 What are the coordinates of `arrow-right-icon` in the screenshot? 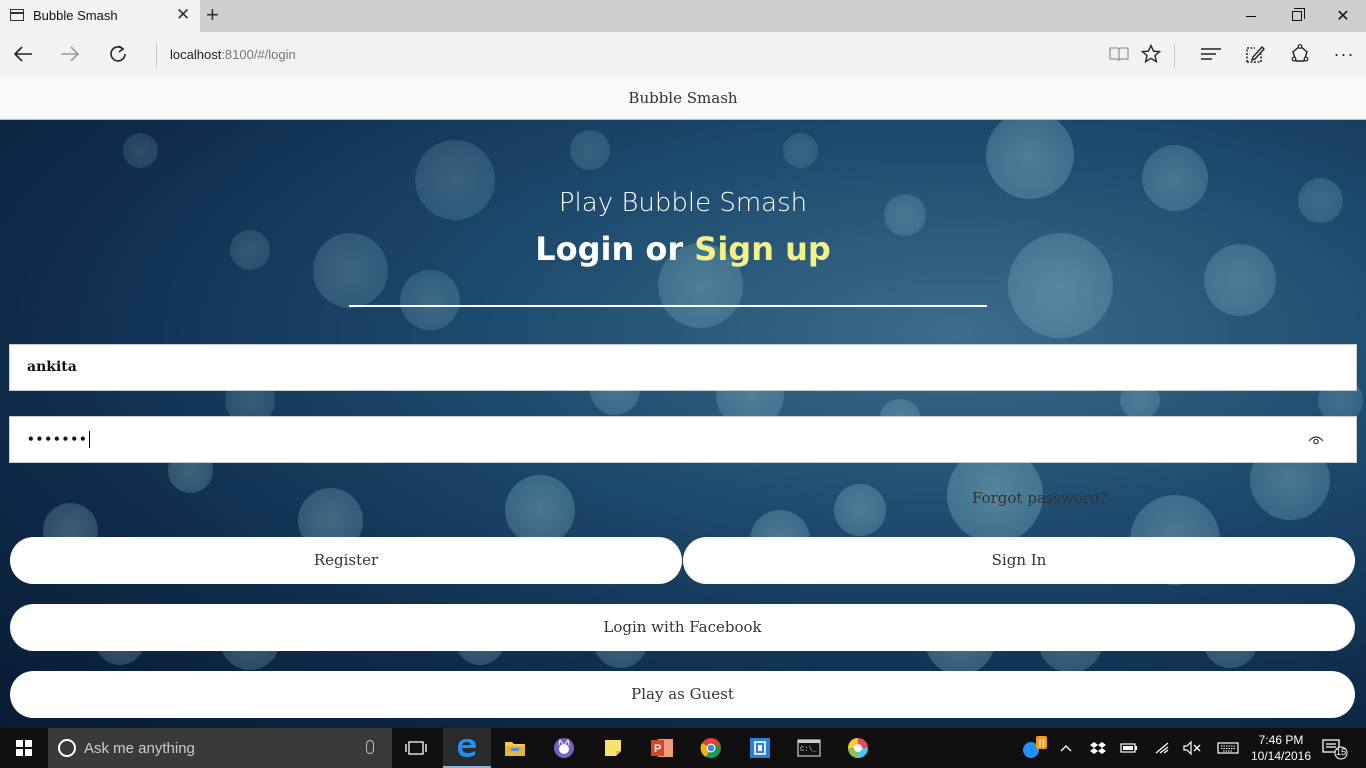 It's located at (70, 54).